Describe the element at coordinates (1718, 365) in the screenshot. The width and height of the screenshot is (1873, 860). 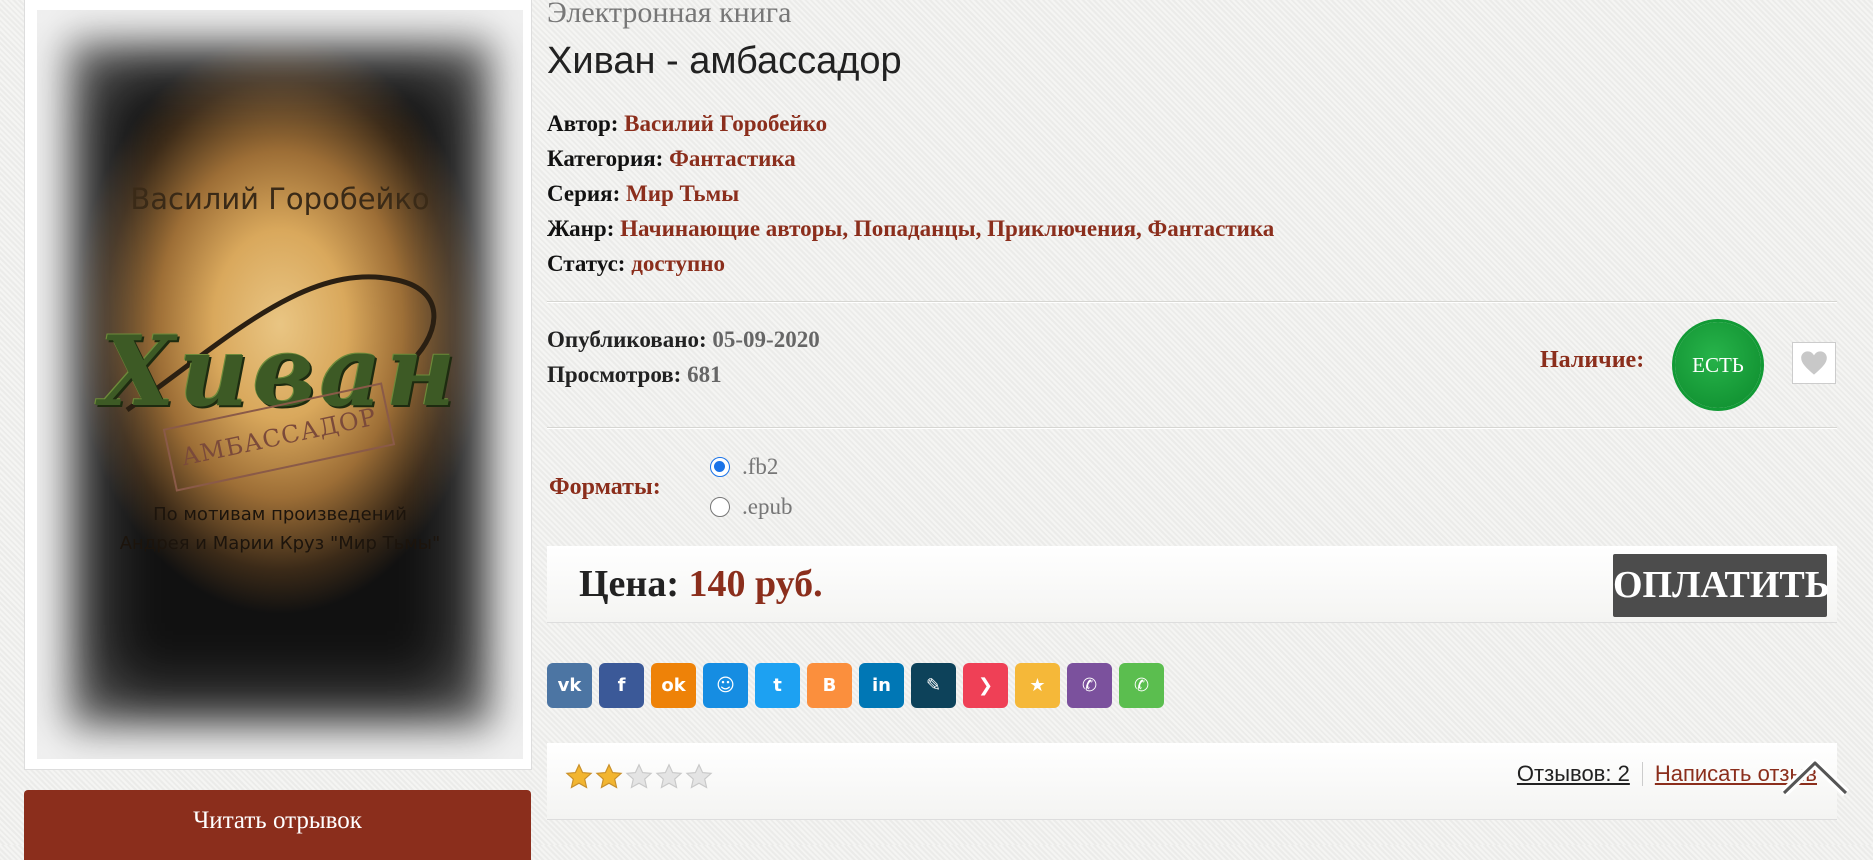
I see `availability-badge: ЕСТЬ` at that location.